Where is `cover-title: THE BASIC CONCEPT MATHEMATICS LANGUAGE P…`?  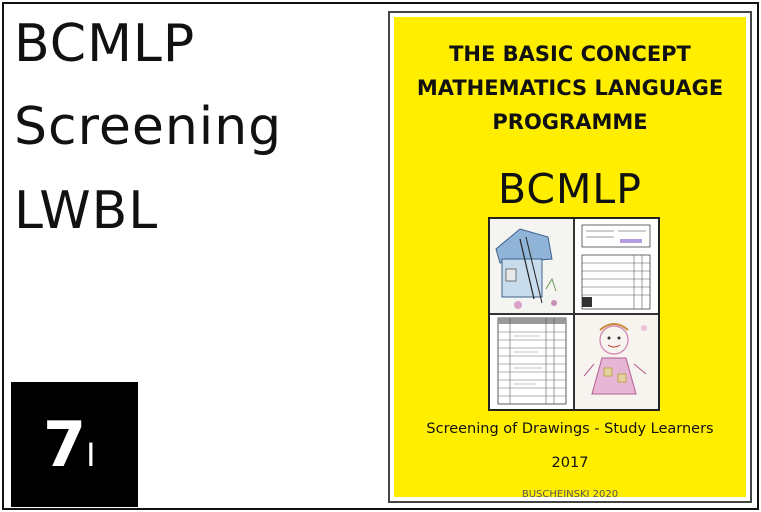
cover-title: THE BASIC CONCEPT MATHEMATICS LANGUAGE P… is located at coordinates (570, 88).